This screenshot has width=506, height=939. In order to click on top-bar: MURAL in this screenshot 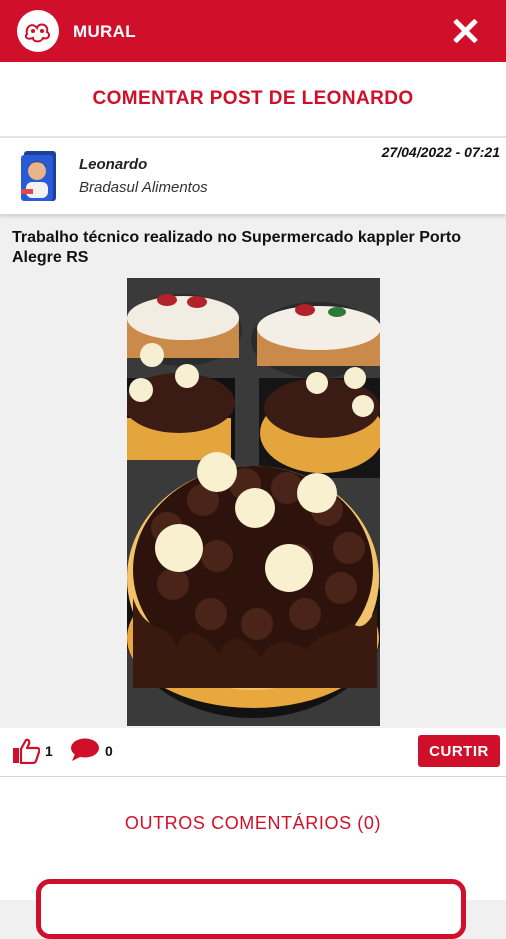, I will do `click(253, 31)`.